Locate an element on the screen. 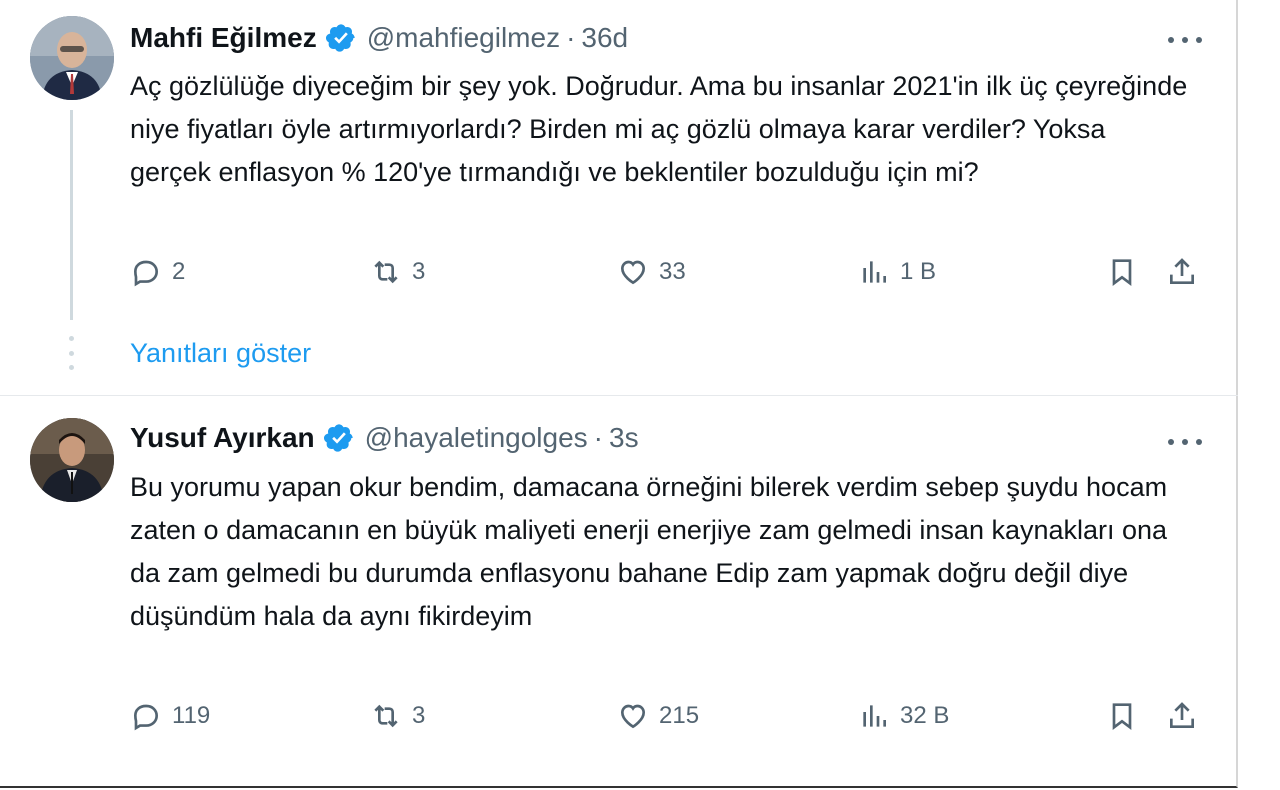  author-handle: @mahfiegilmez is located at coordinates (463, 38).